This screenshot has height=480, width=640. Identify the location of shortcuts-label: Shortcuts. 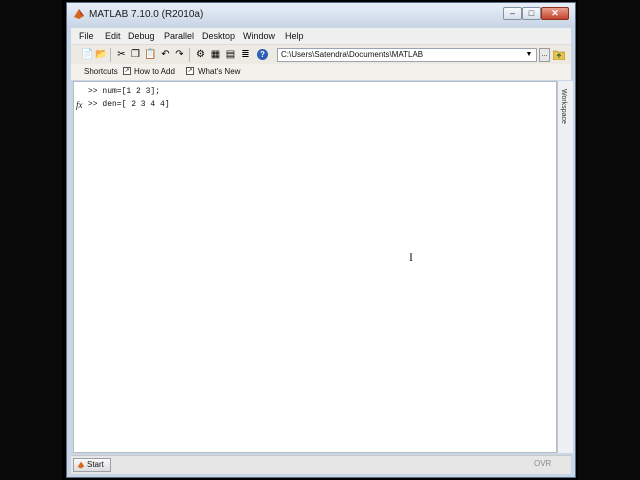
(101, 71).